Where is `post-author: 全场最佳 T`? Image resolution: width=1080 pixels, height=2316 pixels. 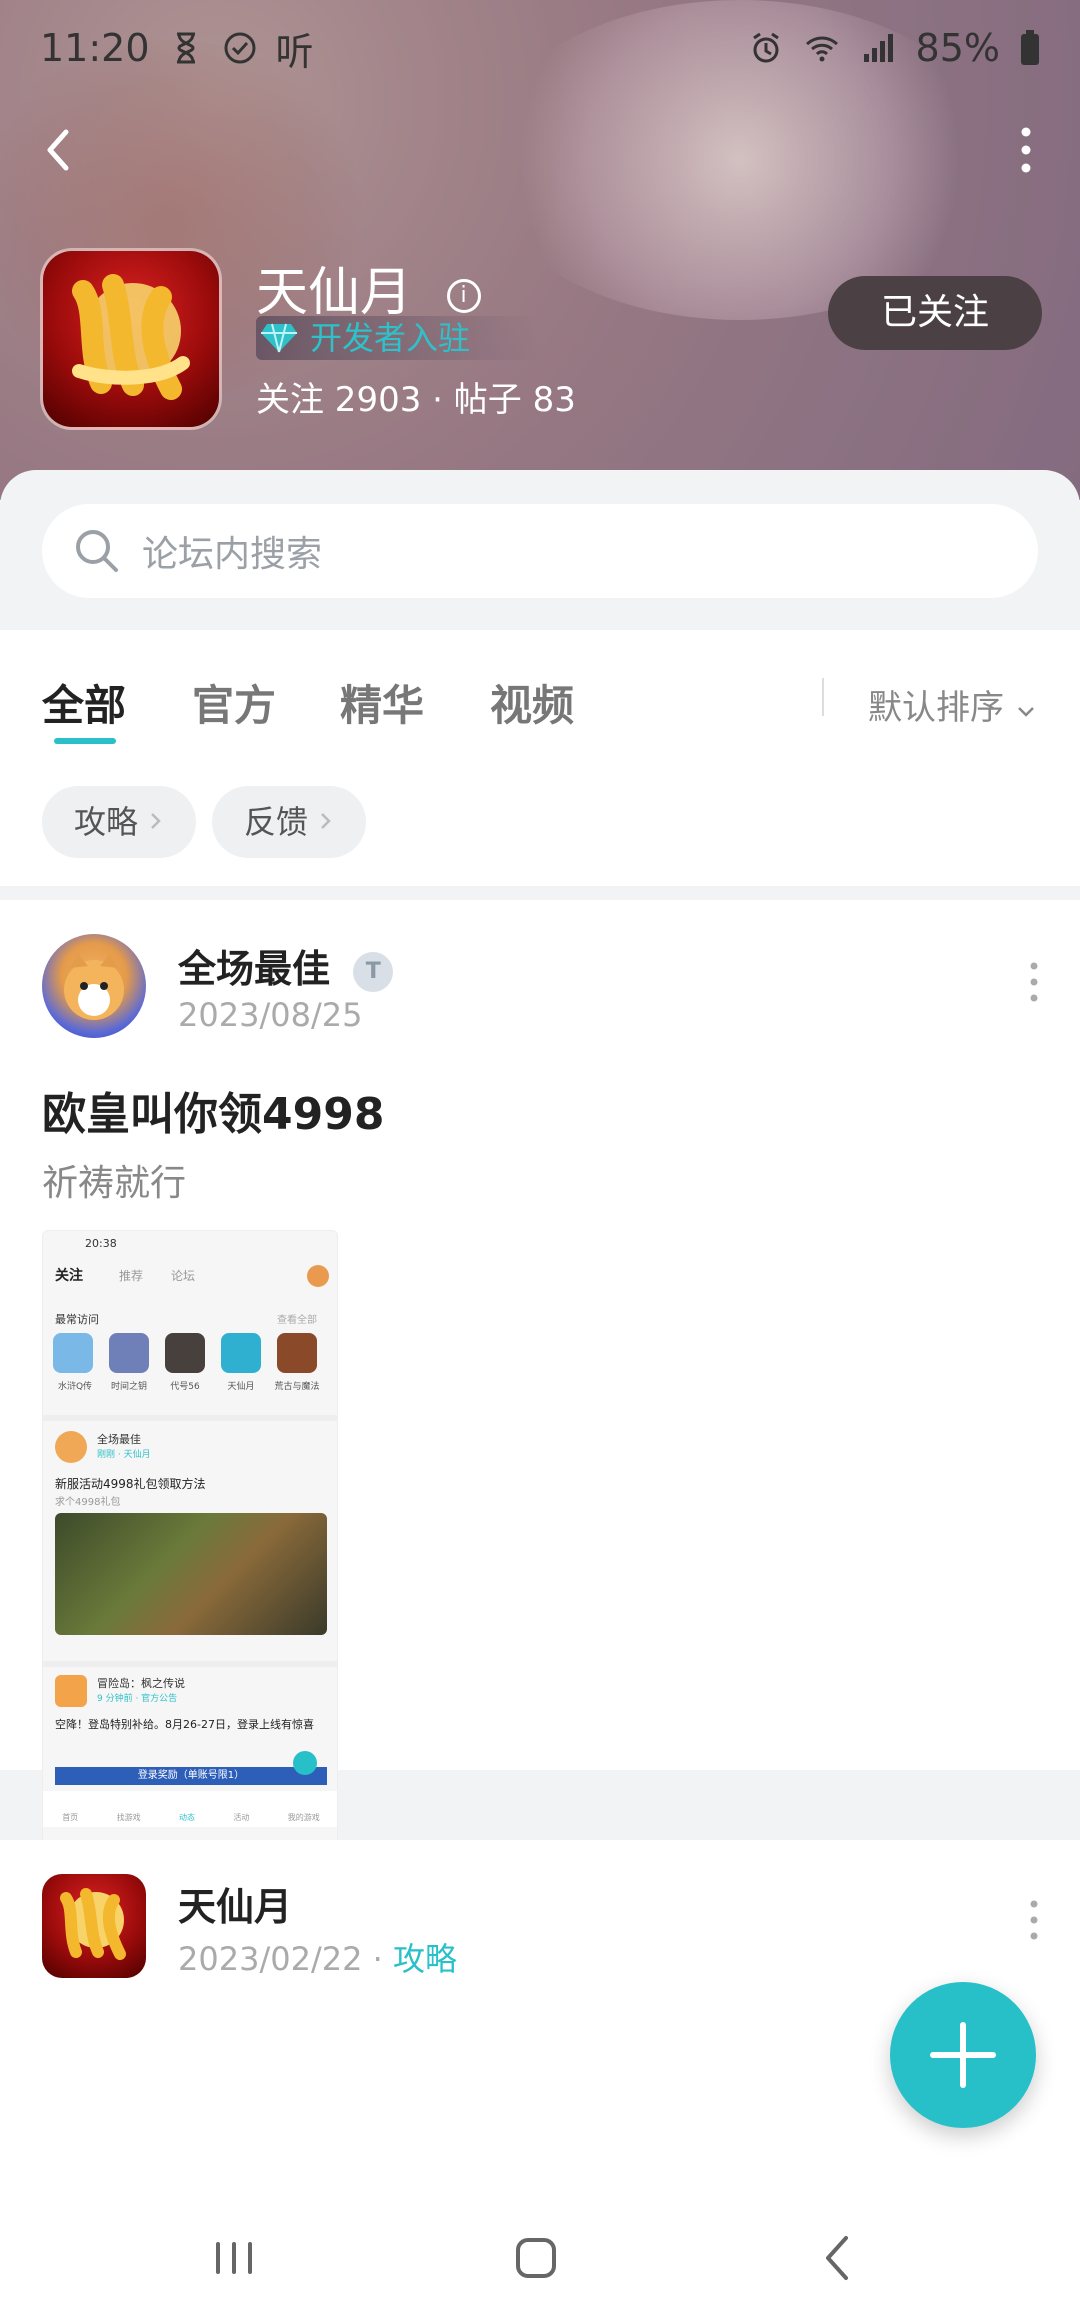 post-author: 全场最佳 T is located at coordinates (286, 965).